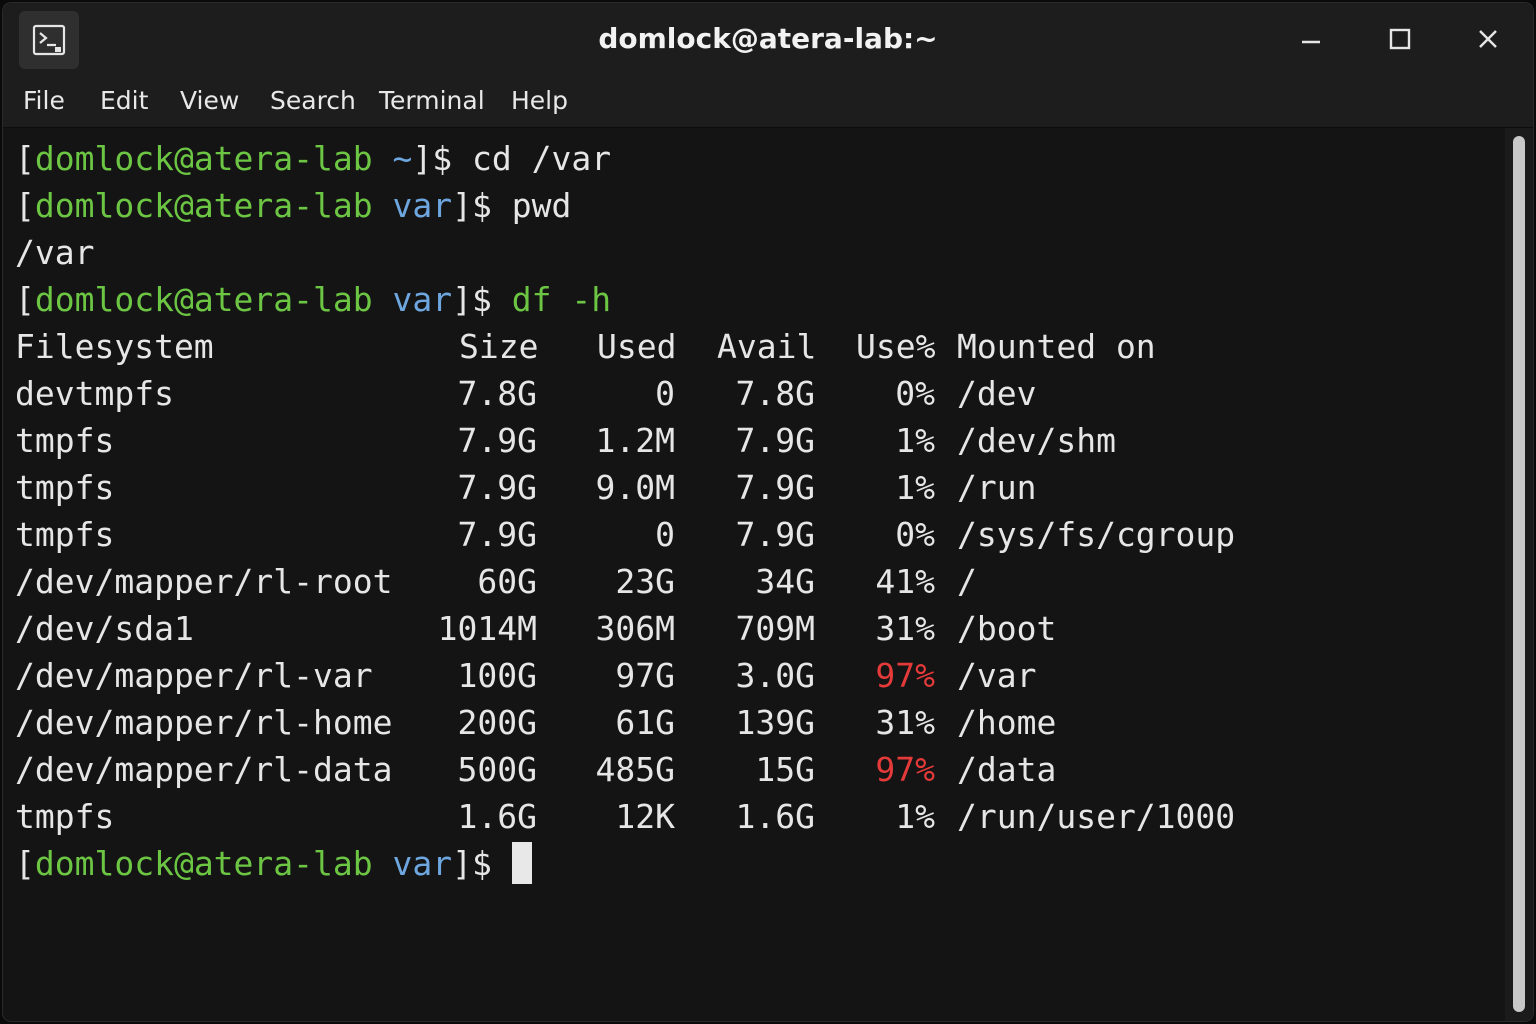 This screenshot has width=1536, height=1024. Describe the element at coordinates (124, 101) in the screenshot. I see `menu-edit: Edit` at that location.